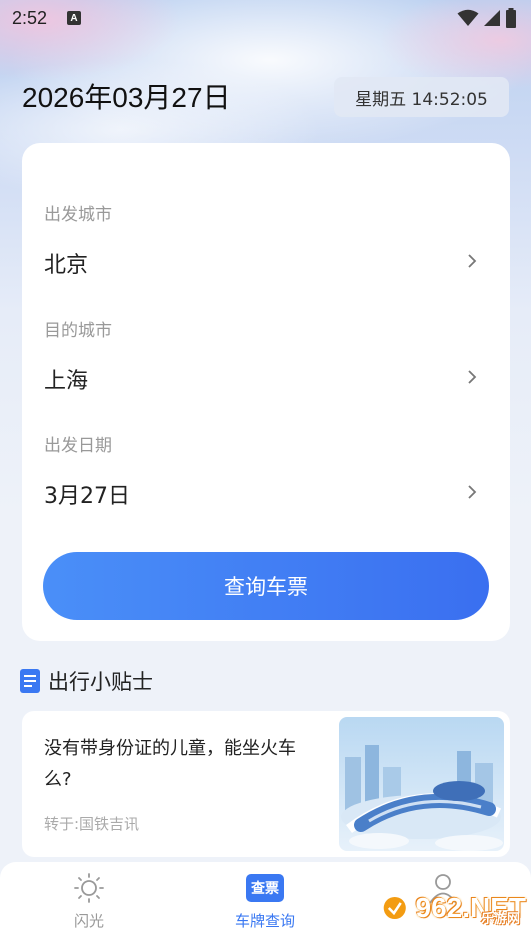 Image resolution: width=531 pixels, height=944 pixels. I want to click on departure-label: 出发城市, so click(78, 215).